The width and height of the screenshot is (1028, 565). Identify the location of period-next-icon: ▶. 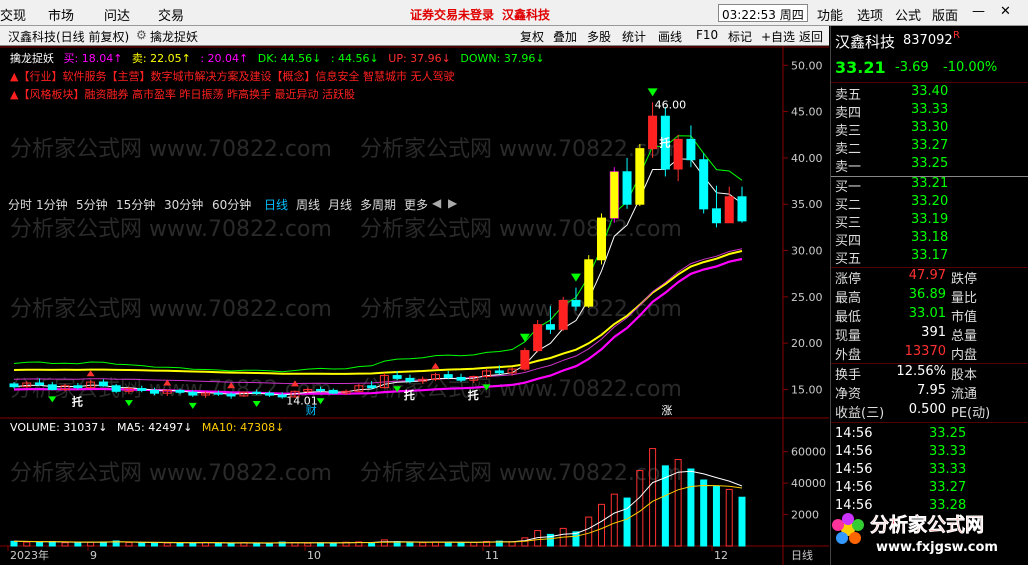
(452, 203).